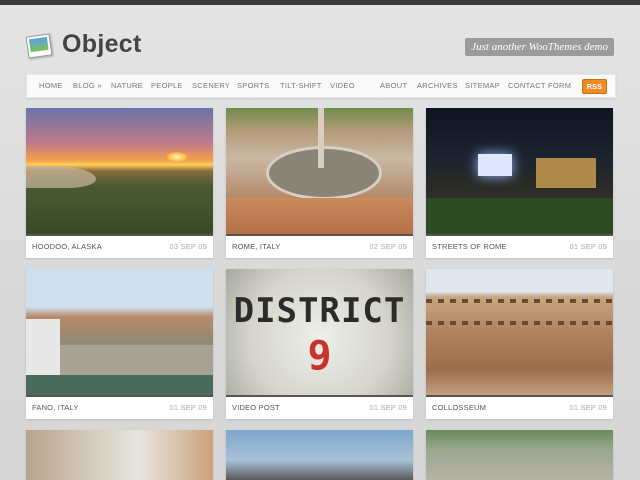  I want to click on photo-logo-icon, so click(39, 45).